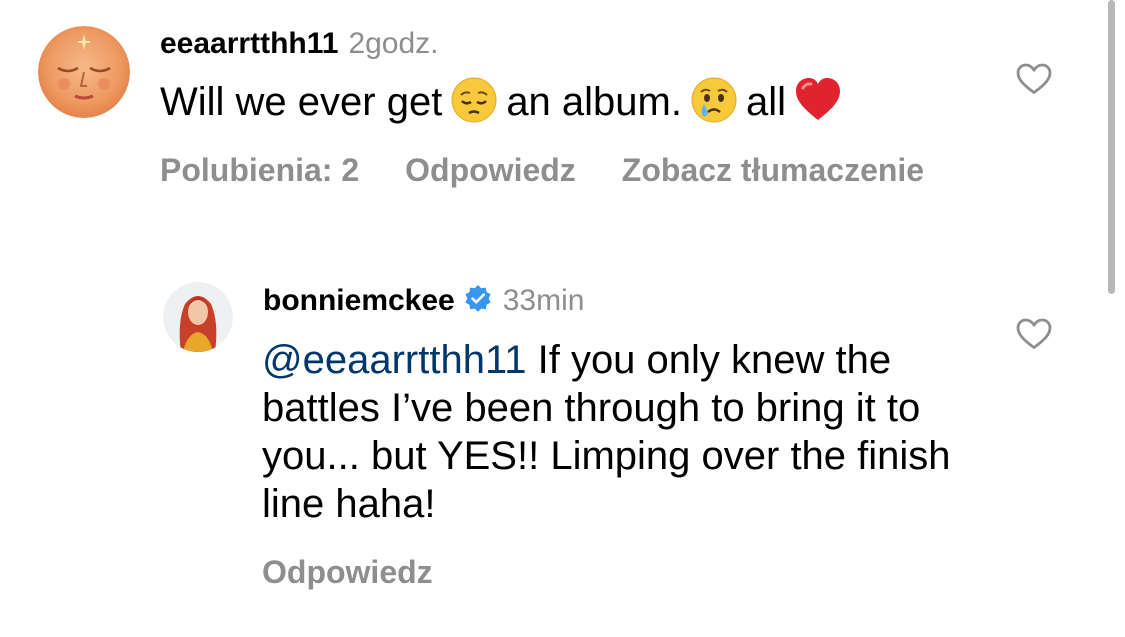 The width and height of the screenshot is (1125, 637). Describe the element at coordinates (394, 360) in the screenshot. I see `mention-link: @eeaarrtthh11` at that location.